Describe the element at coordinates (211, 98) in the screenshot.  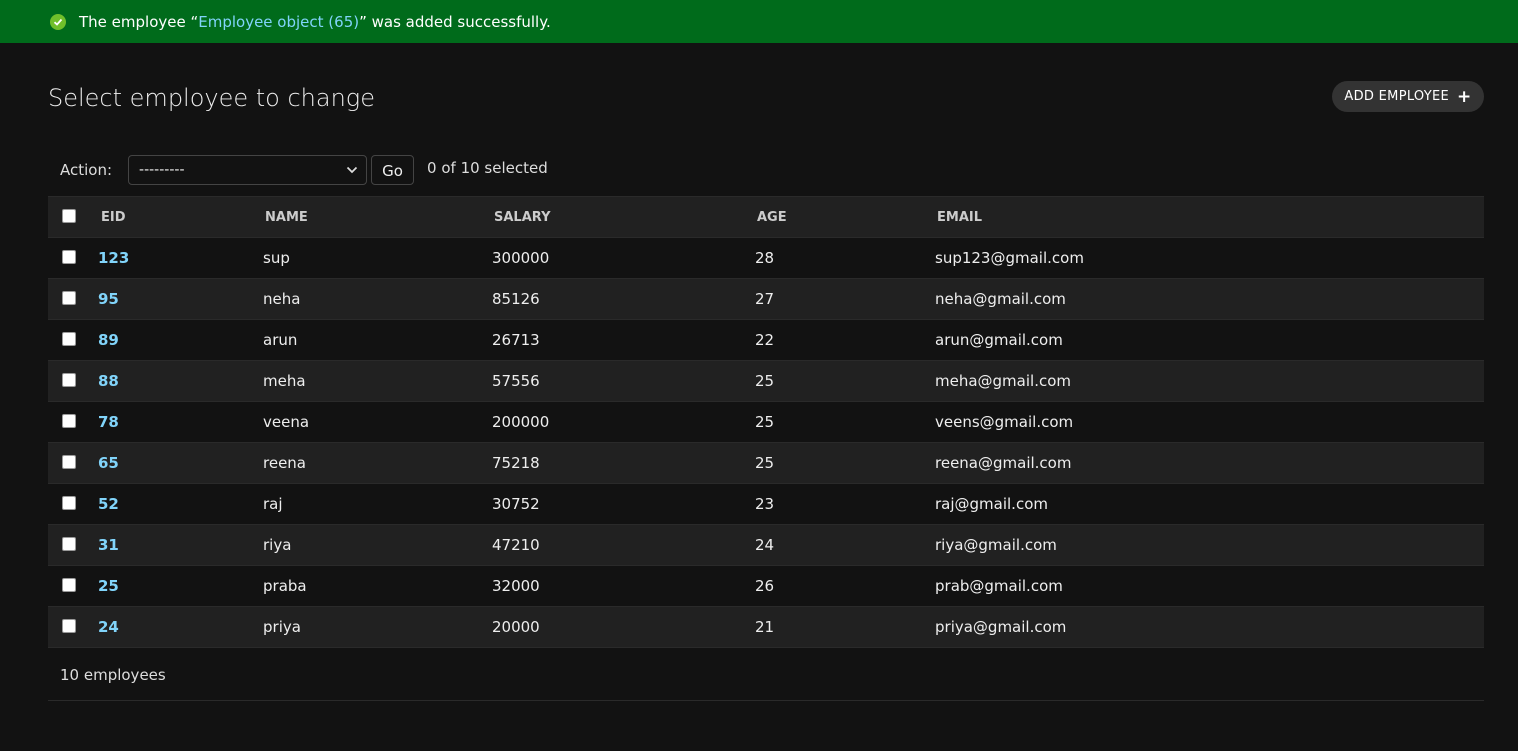
I see `page-title: Select employee to change` at that location.